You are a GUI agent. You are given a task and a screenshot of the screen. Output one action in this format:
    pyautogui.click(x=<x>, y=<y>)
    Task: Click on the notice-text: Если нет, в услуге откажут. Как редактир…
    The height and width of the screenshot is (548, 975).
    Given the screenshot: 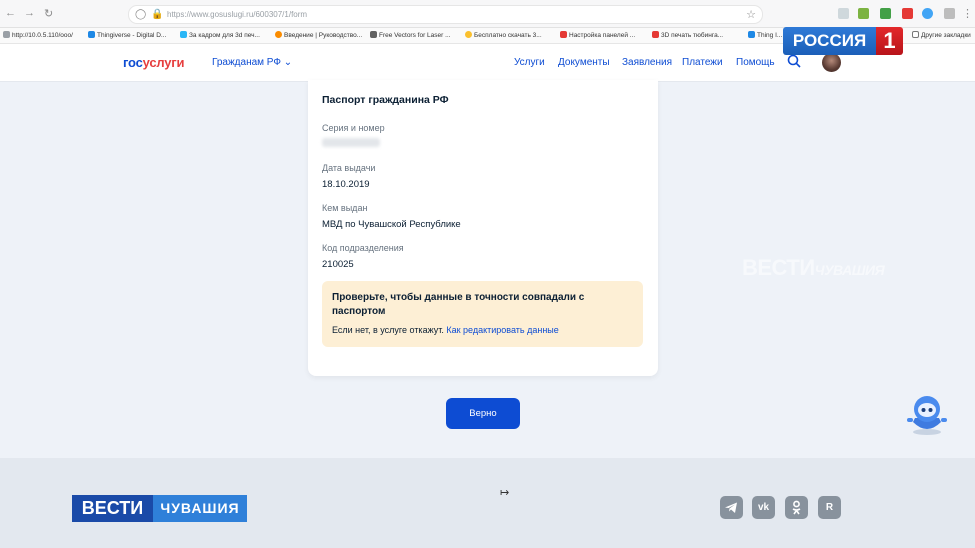 What is the action you would take?
    pyautogui.click(x=445, y=330)
    